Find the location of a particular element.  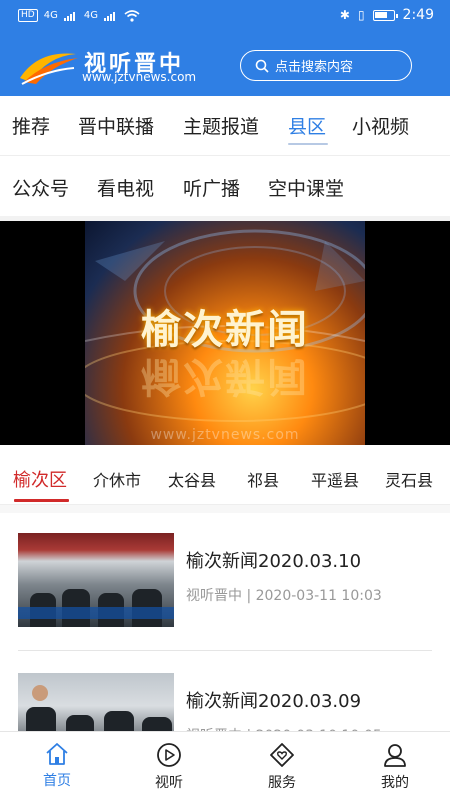

logo-url: www.jztvnews.com is located at coordinates (139, 77).